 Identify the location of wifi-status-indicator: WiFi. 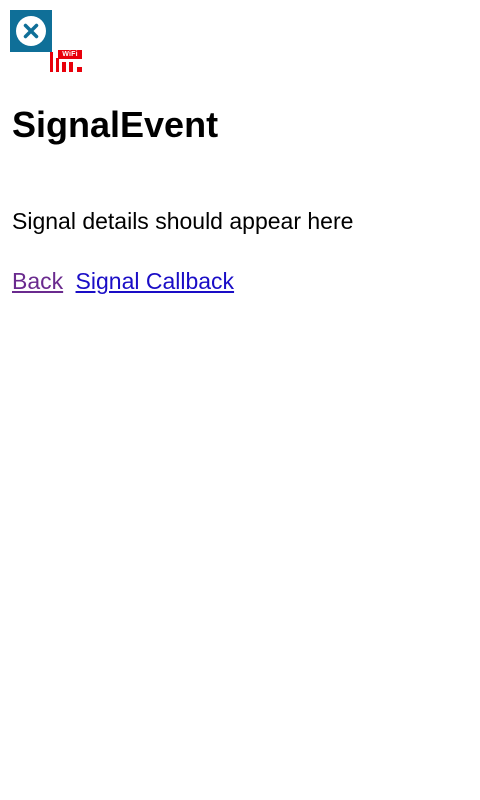
(66, 61).